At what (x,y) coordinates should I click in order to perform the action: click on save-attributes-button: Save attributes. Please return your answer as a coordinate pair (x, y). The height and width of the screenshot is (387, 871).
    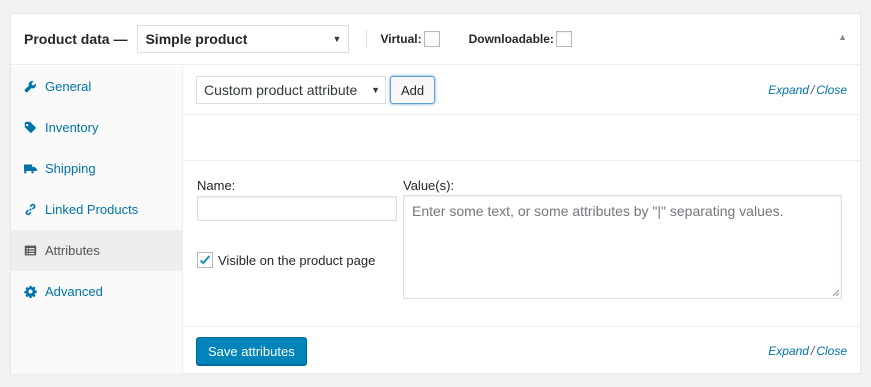
    Looking at the image, I should click on (251, 351).